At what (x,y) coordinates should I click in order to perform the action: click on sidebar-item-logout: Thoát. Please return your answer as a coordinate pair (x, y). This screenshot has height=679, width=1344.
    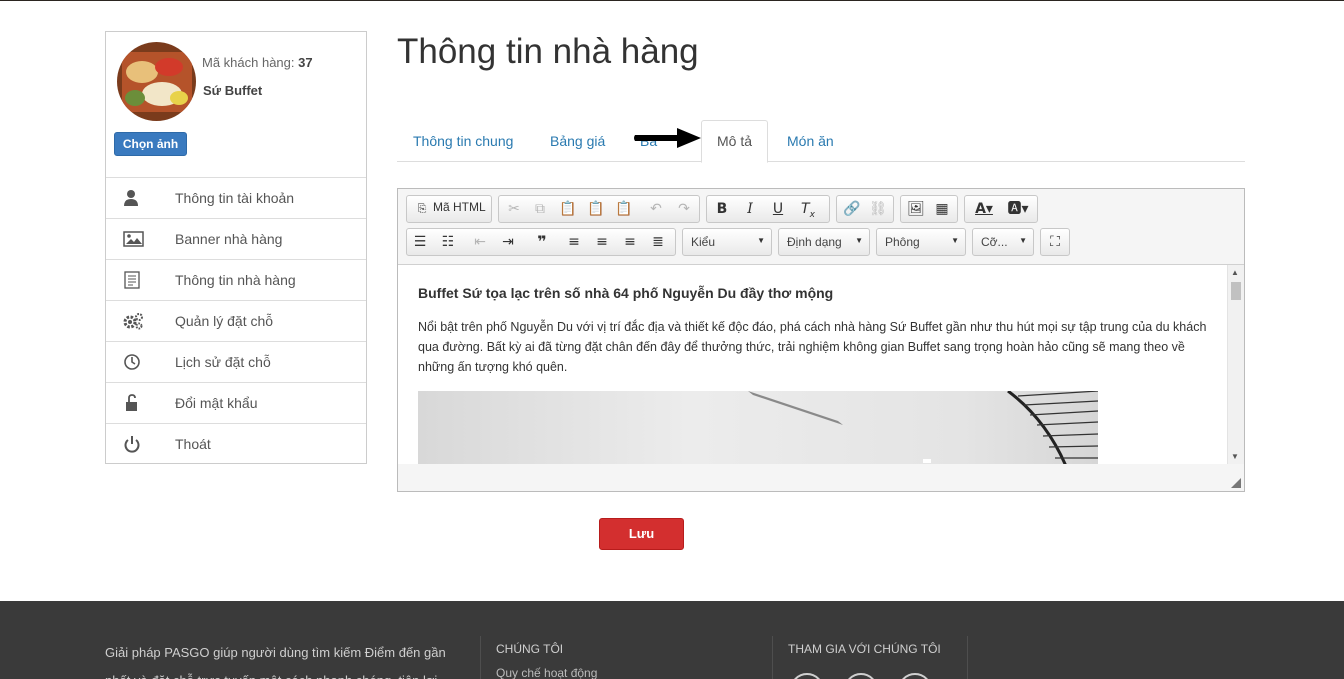
    Looking at the image, I should click on (236, 443).